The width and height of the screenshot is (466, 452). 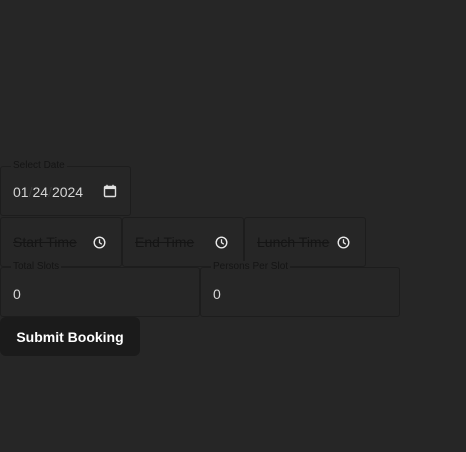 I want to click on total-slots-label: Total Slots, so click(x=36, y=267).